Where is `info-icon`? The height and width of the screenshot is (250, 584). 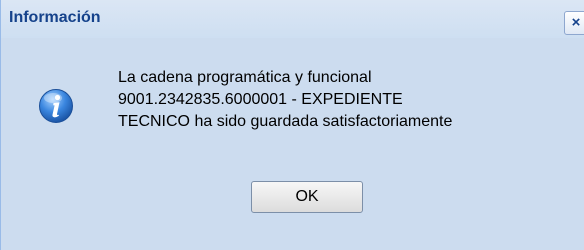 info-icon is located at coordinates (56, 106).